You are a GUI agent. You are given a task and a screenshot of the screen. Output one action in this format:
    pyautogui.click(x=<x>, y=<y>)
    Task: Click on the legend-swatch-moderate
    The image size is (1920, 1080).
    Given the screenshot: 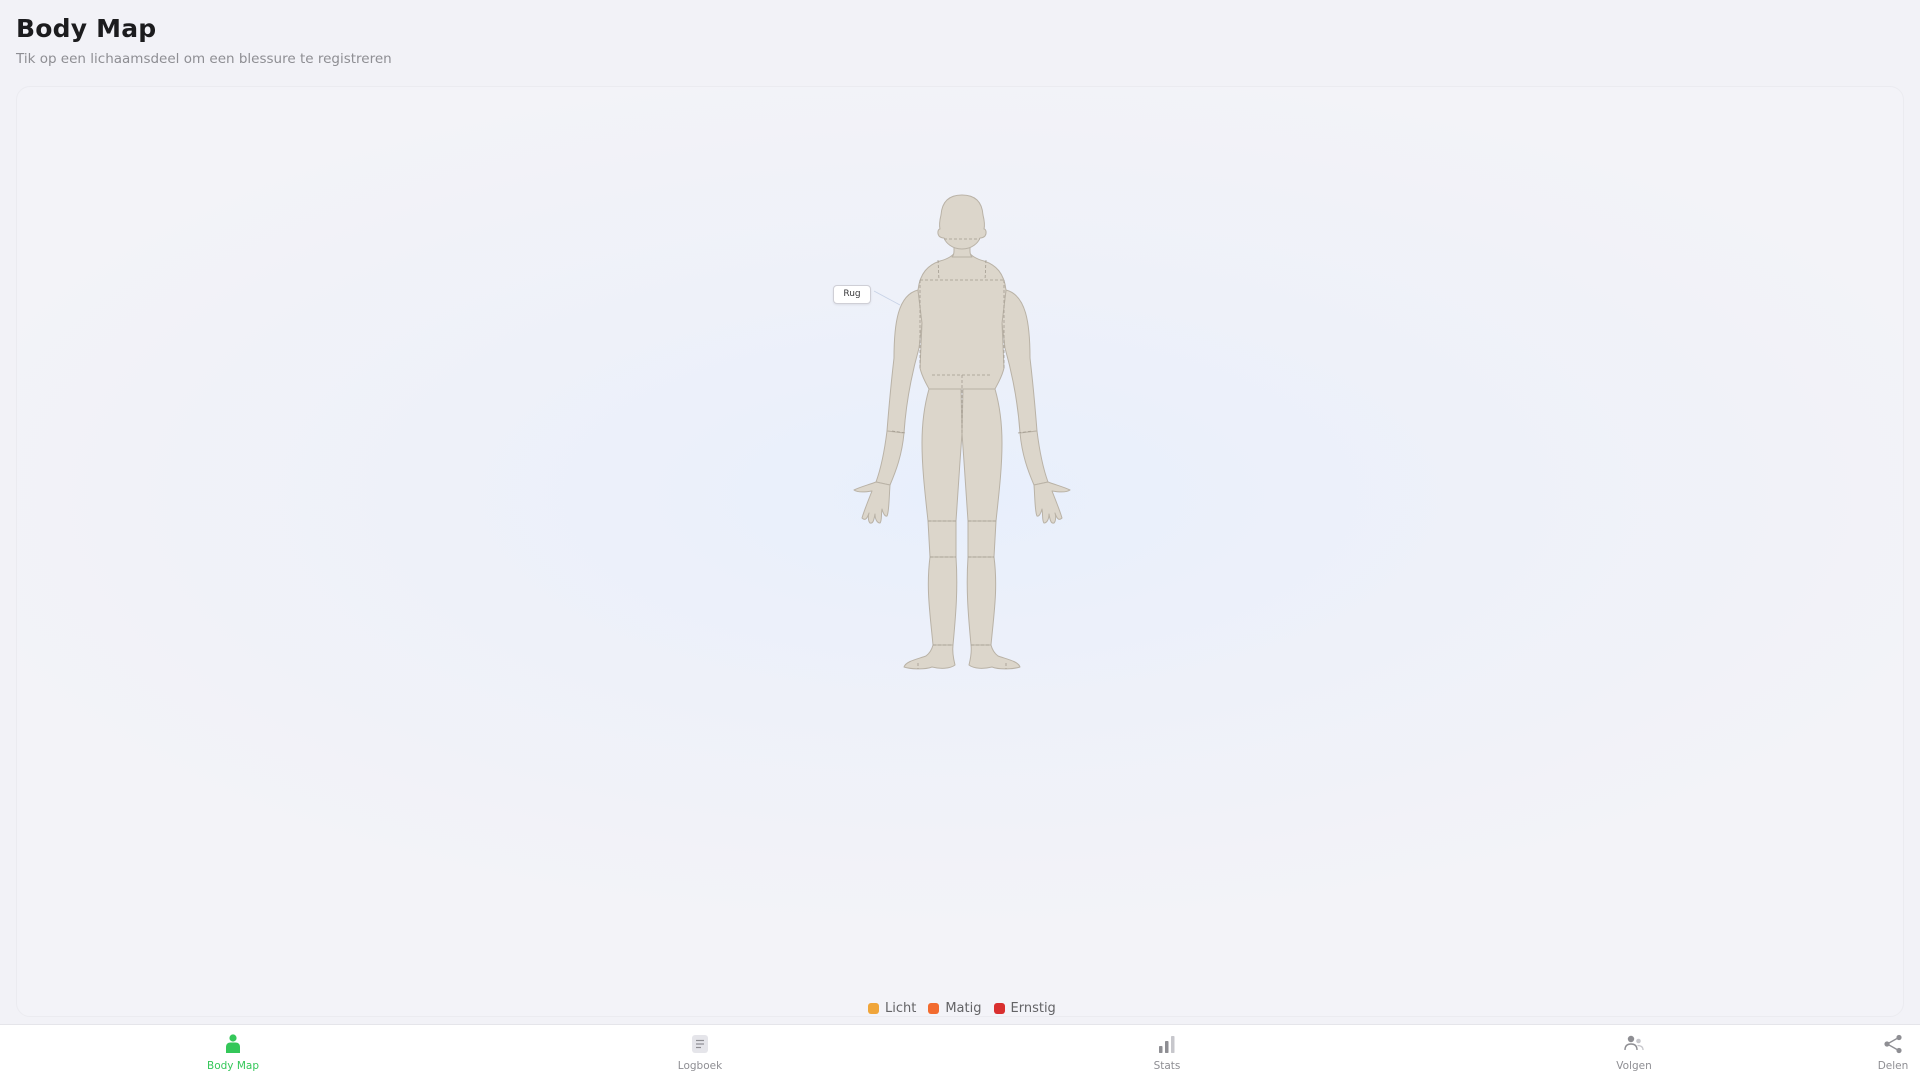 What is the action you would take?
    pyautogui.click(x=934, y=1008)
    